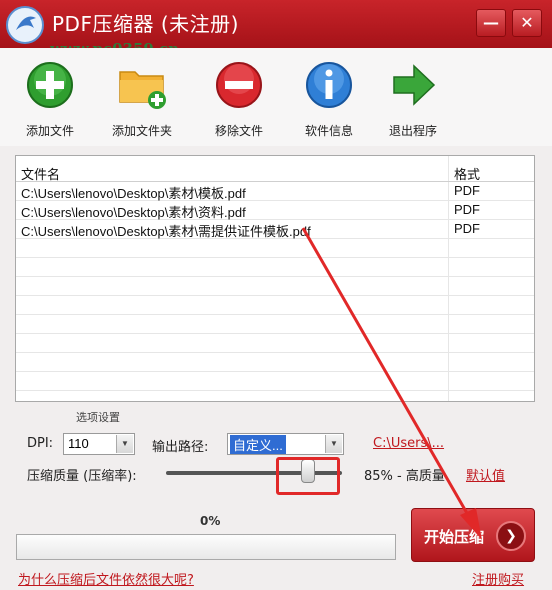 This screenshot has width=552, height=590. I want to click on arrow-circle-icon: ❯, so click(511, 536).